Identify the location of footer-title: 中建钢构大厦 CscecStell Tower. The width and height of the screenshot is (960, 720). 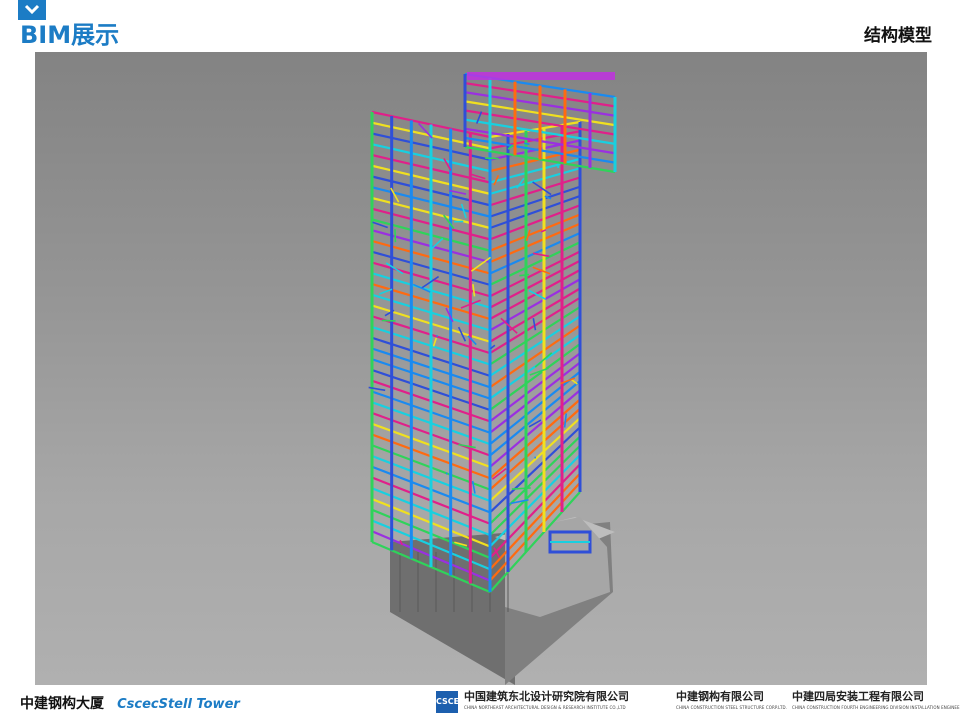
(130, 703).